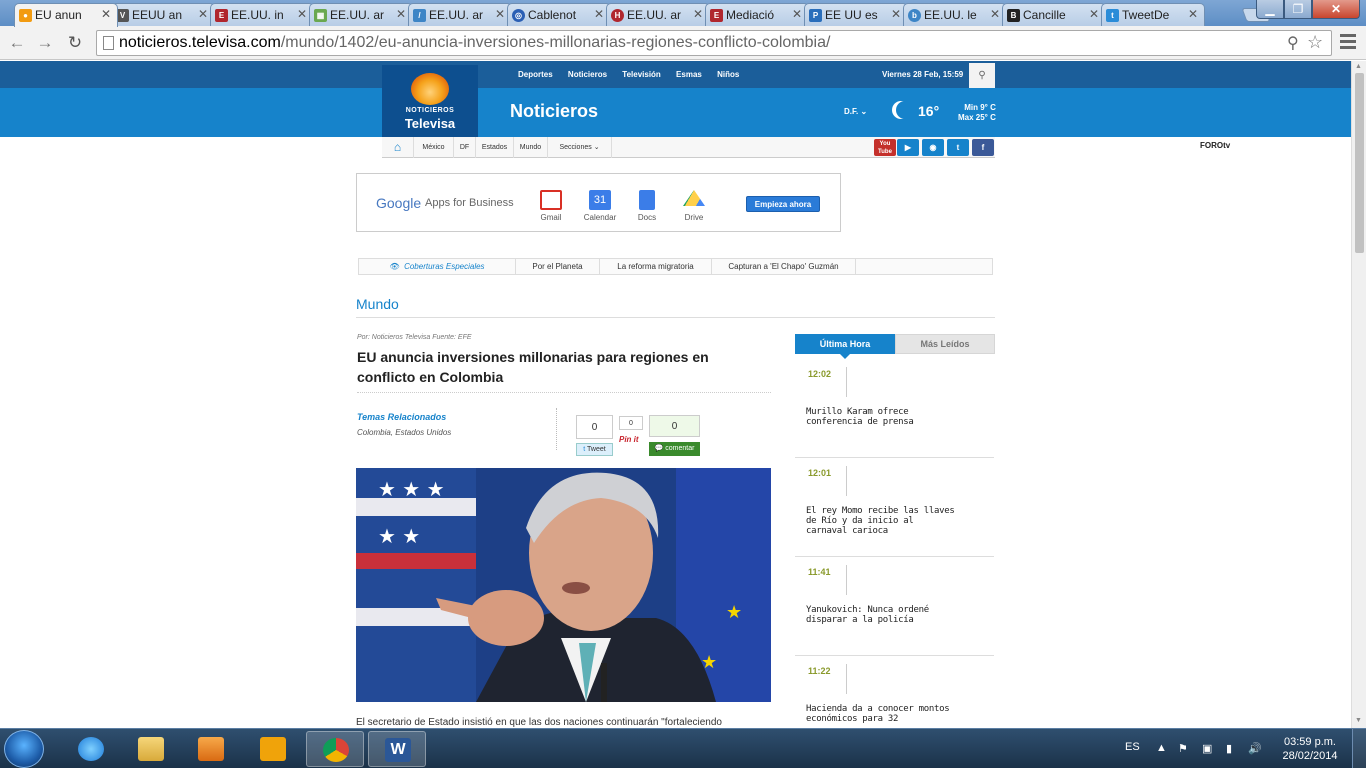 The image size is (1366, 768). What do you see at coordinates (1358, 720) in the screenshot?
I see `scroll-down-icon: ▼` at bounding box center [1358, 720].